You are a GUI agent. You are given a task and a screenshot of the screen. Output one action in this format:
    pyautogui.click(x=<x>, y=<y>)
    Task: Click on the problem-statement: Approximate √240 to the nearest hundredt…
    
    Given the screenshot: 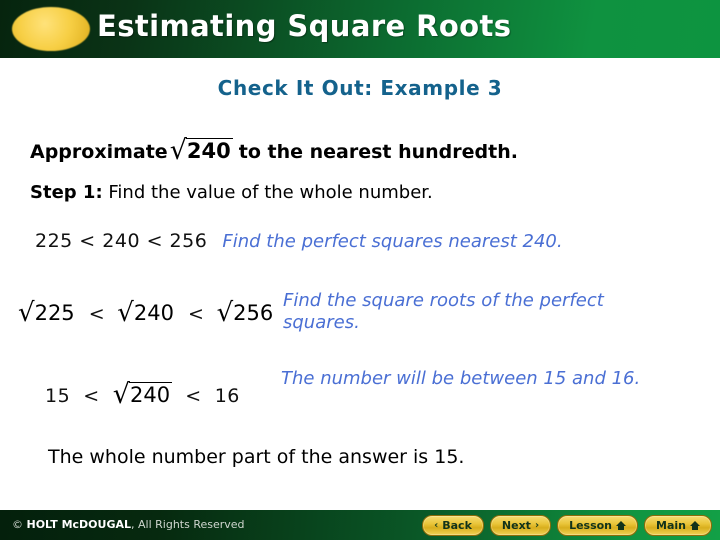 What is the action you would take?
    pyautogui.click(x=274, y=150)
    